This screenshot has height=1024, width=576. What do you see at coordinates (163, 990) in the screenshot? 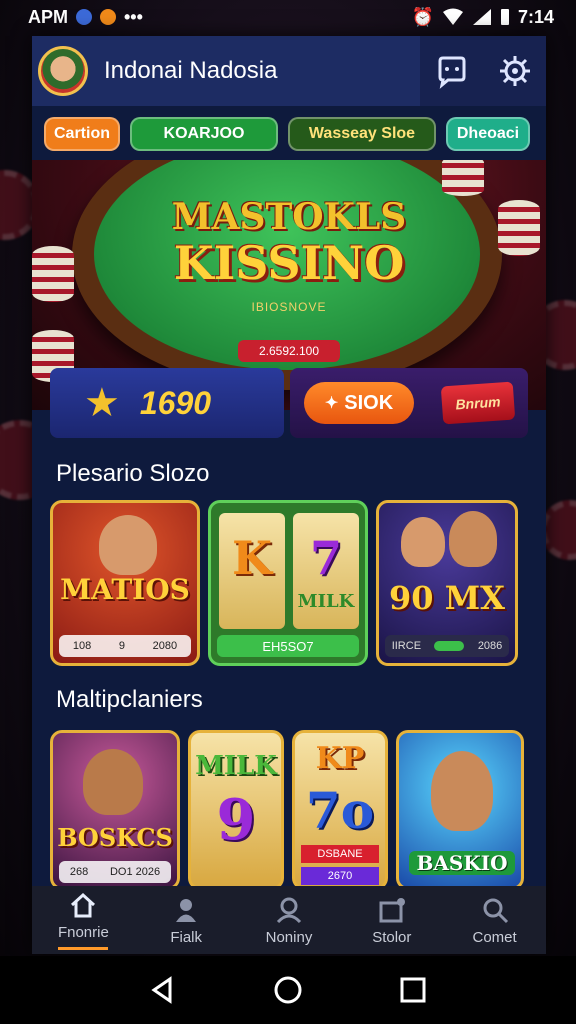
I see `back-icon` at bounding box center [163, 990].